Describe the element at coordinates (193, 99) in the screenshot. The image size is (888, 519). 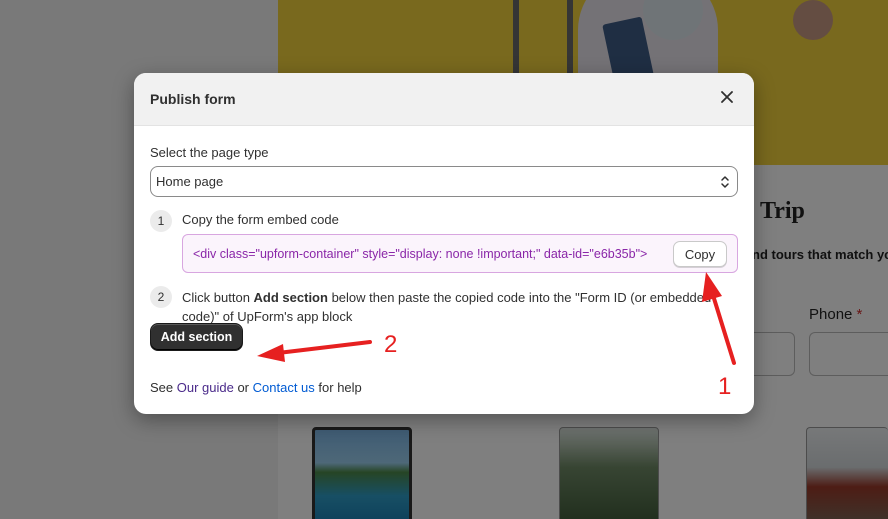
I see `modal-title: Publish form` at that location.